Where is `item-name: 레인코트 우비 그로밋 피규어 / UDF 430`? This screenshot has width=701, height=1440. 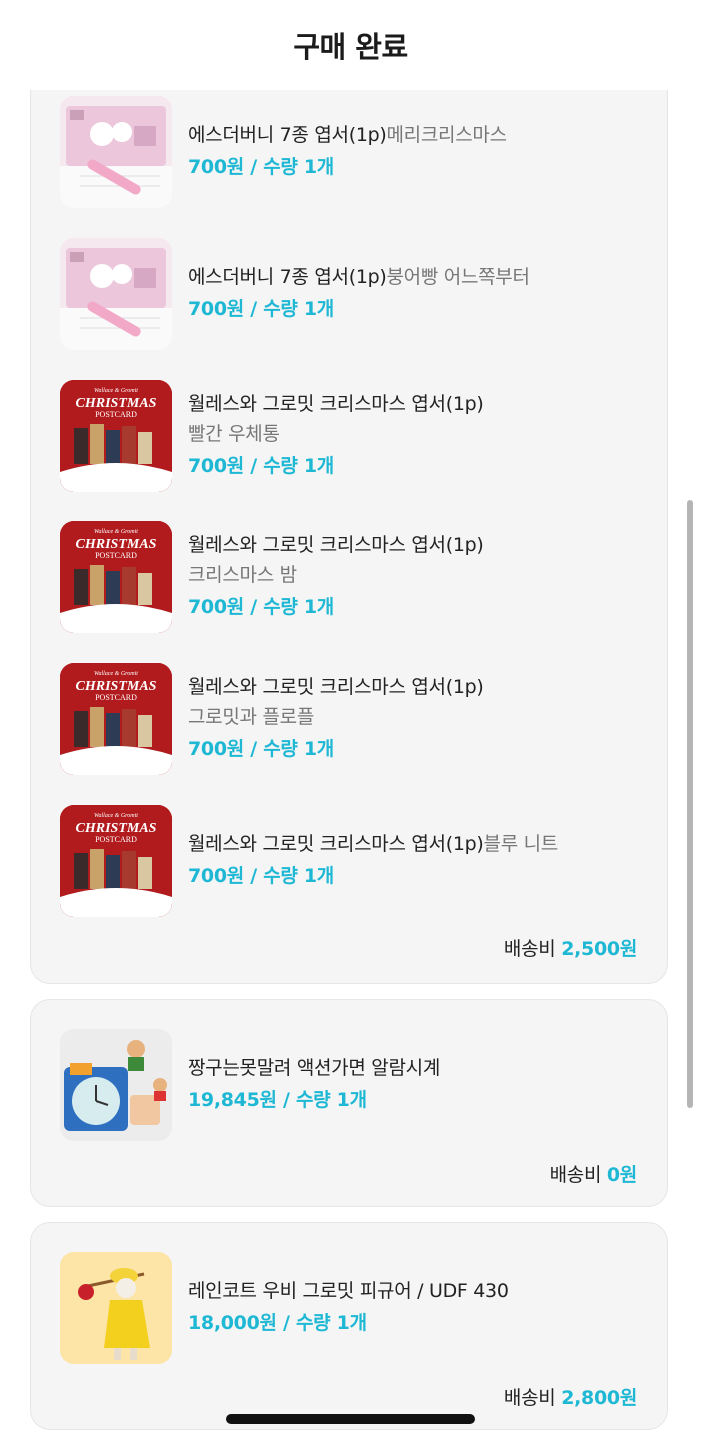 item-name: 레인코트 우비 그로밋 피규어 / UDF 430 is located at coordinates (348, 1291).